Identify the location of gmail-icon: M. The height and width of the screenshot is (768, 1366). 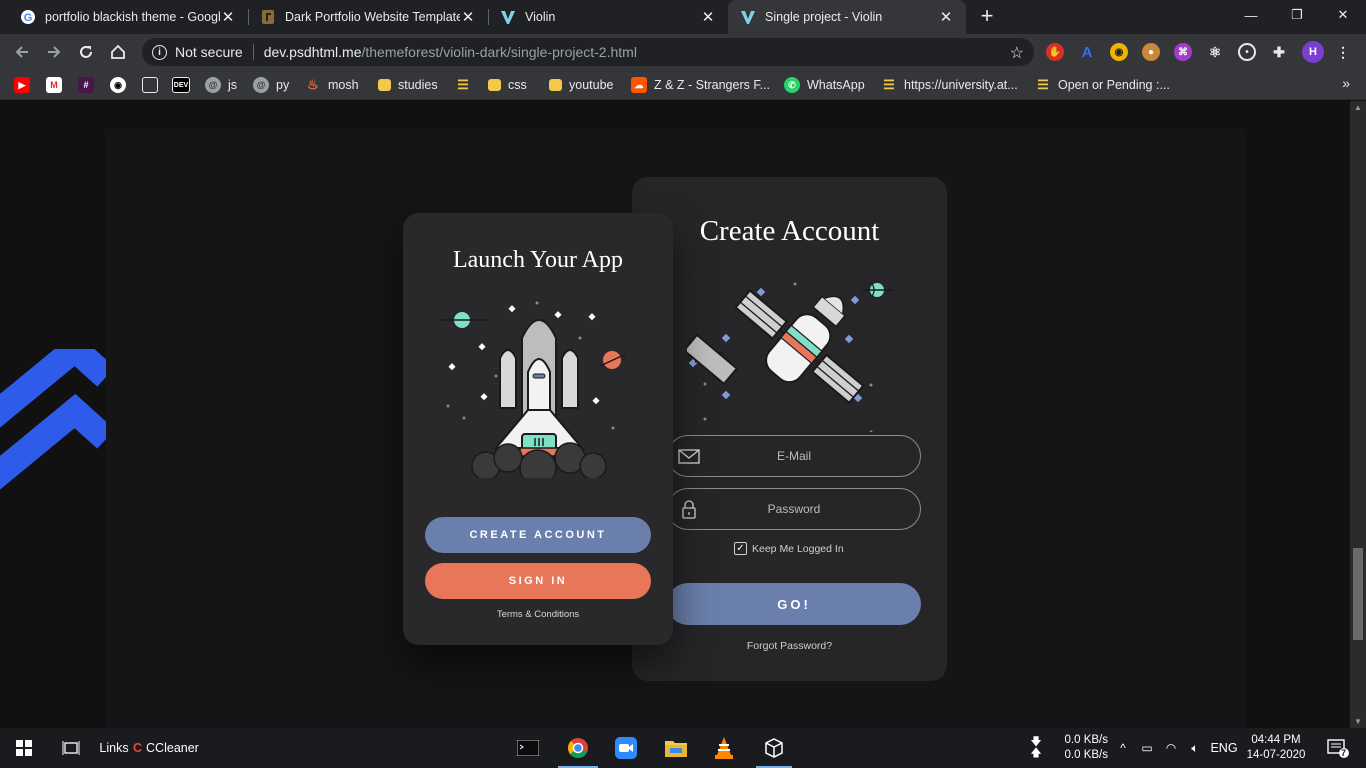
(54, 85).